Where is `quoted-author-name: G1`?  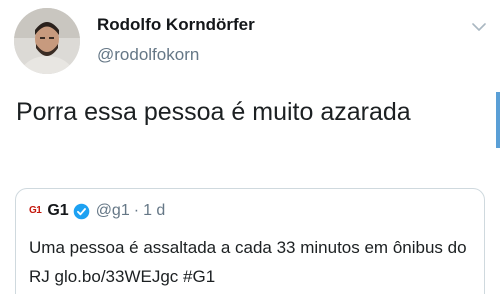
quoted-author-name: G1 is located at coordinates (57, 211).